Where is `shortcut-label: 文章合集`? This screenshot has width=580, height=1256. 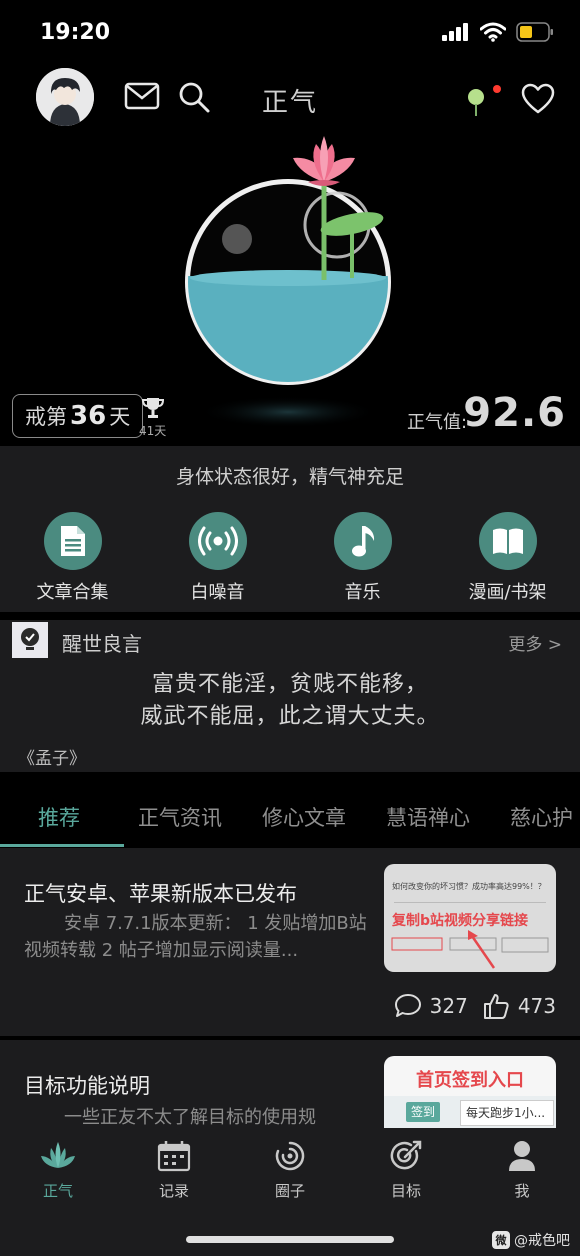
shortcut-label: 文章合集 is located at coordinates (72, 592).